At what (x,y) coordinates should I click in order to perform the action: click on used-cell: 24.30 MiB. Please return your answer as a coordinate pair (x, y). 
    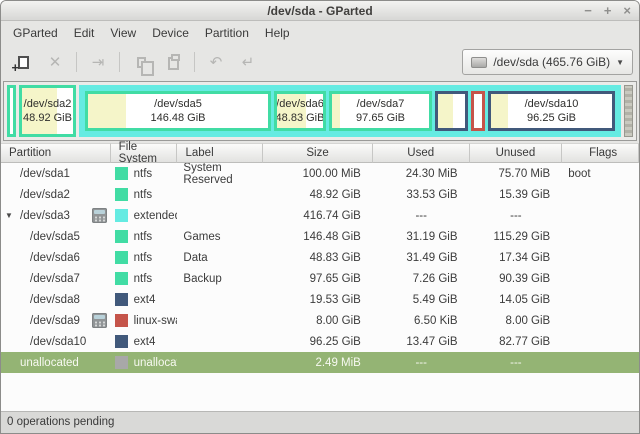
    Looking at the image, I should click on (431, 173).